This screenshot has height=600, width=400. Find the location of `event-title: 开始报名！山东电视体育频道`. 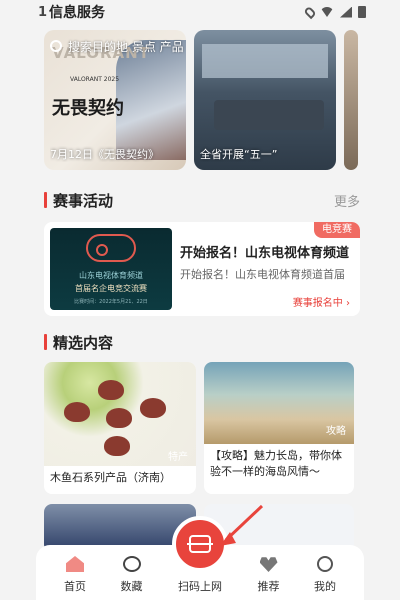

event-title: 开始报名！山东电视体育频道 is located at coordinates (265, 253).